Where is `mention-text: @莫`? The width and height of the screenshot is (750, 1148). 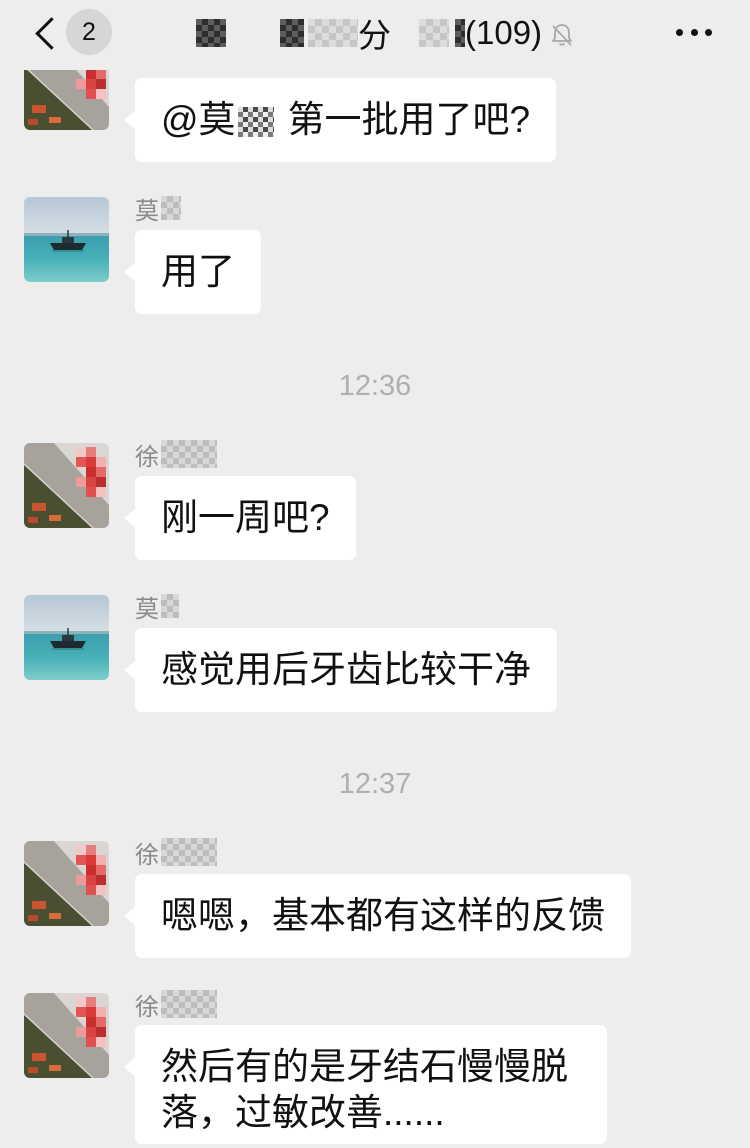
mention-text: @莫 is located at coordinates (198, 119).